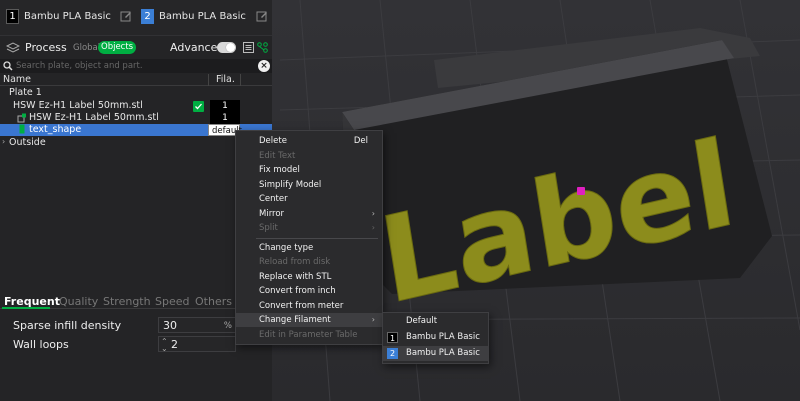  Describe the element at coordinates (227, 326) in the screenshot. I see `param-unit: %` at that location.